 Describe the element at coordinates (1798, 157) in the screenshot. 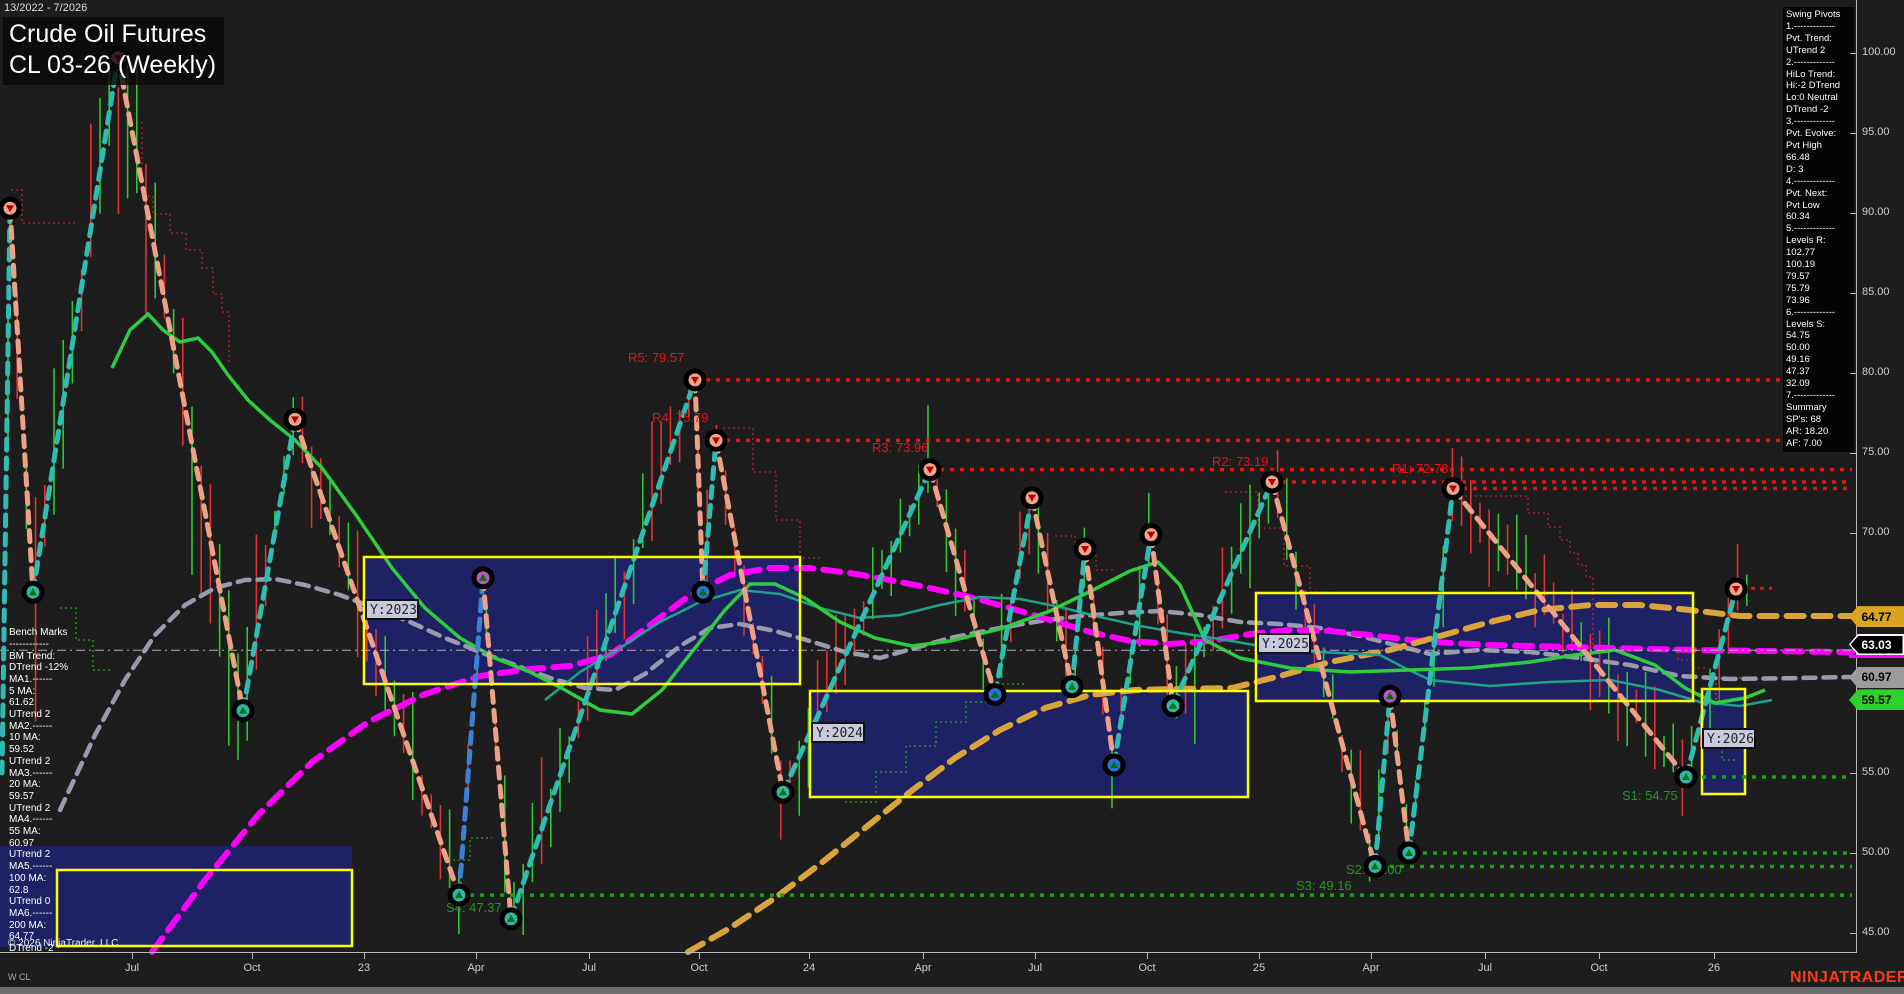

I see `panel-line: 66.48` at that location.